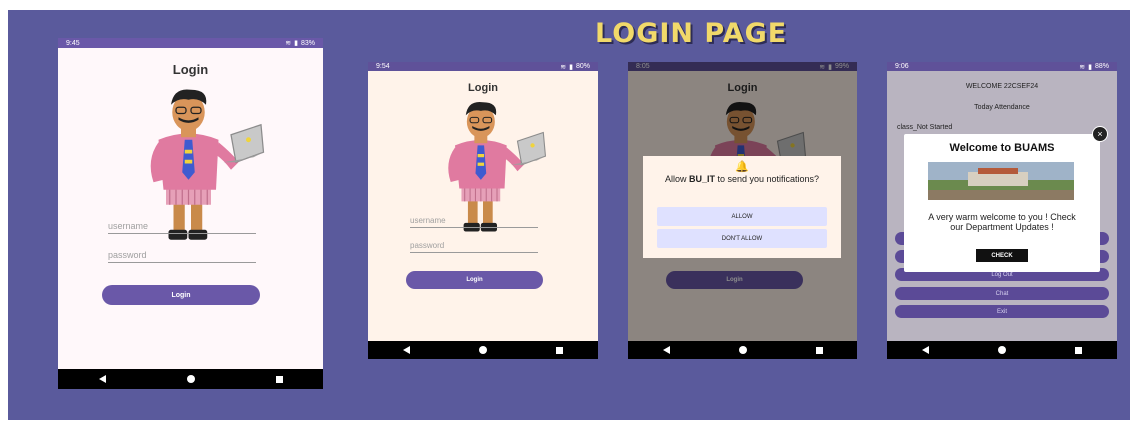  I want to click on allow-button: ALLOW, so click(742, 216).